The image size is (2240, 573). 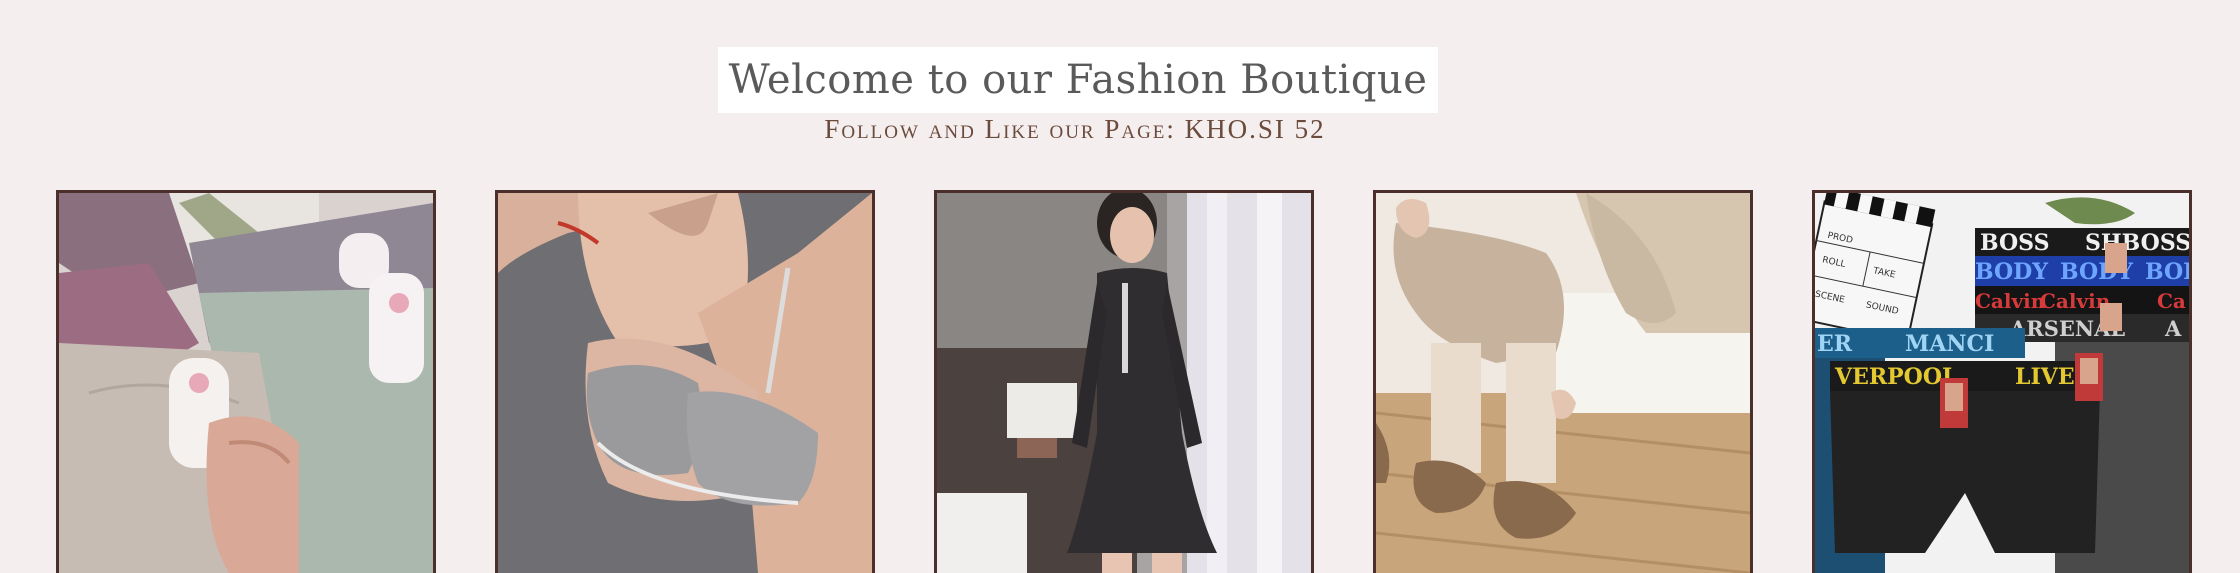 I want to click on page-subtitle: Follow and Like our Page: KHO.SI 52, so click(x=1075, y=129).